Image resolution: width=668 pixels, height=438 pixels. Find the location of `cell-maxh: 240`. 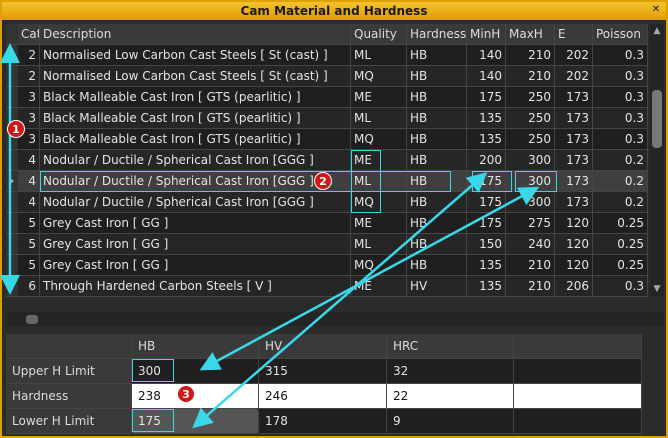

cell-maxh: 240 is located at coordinates (530, 244).